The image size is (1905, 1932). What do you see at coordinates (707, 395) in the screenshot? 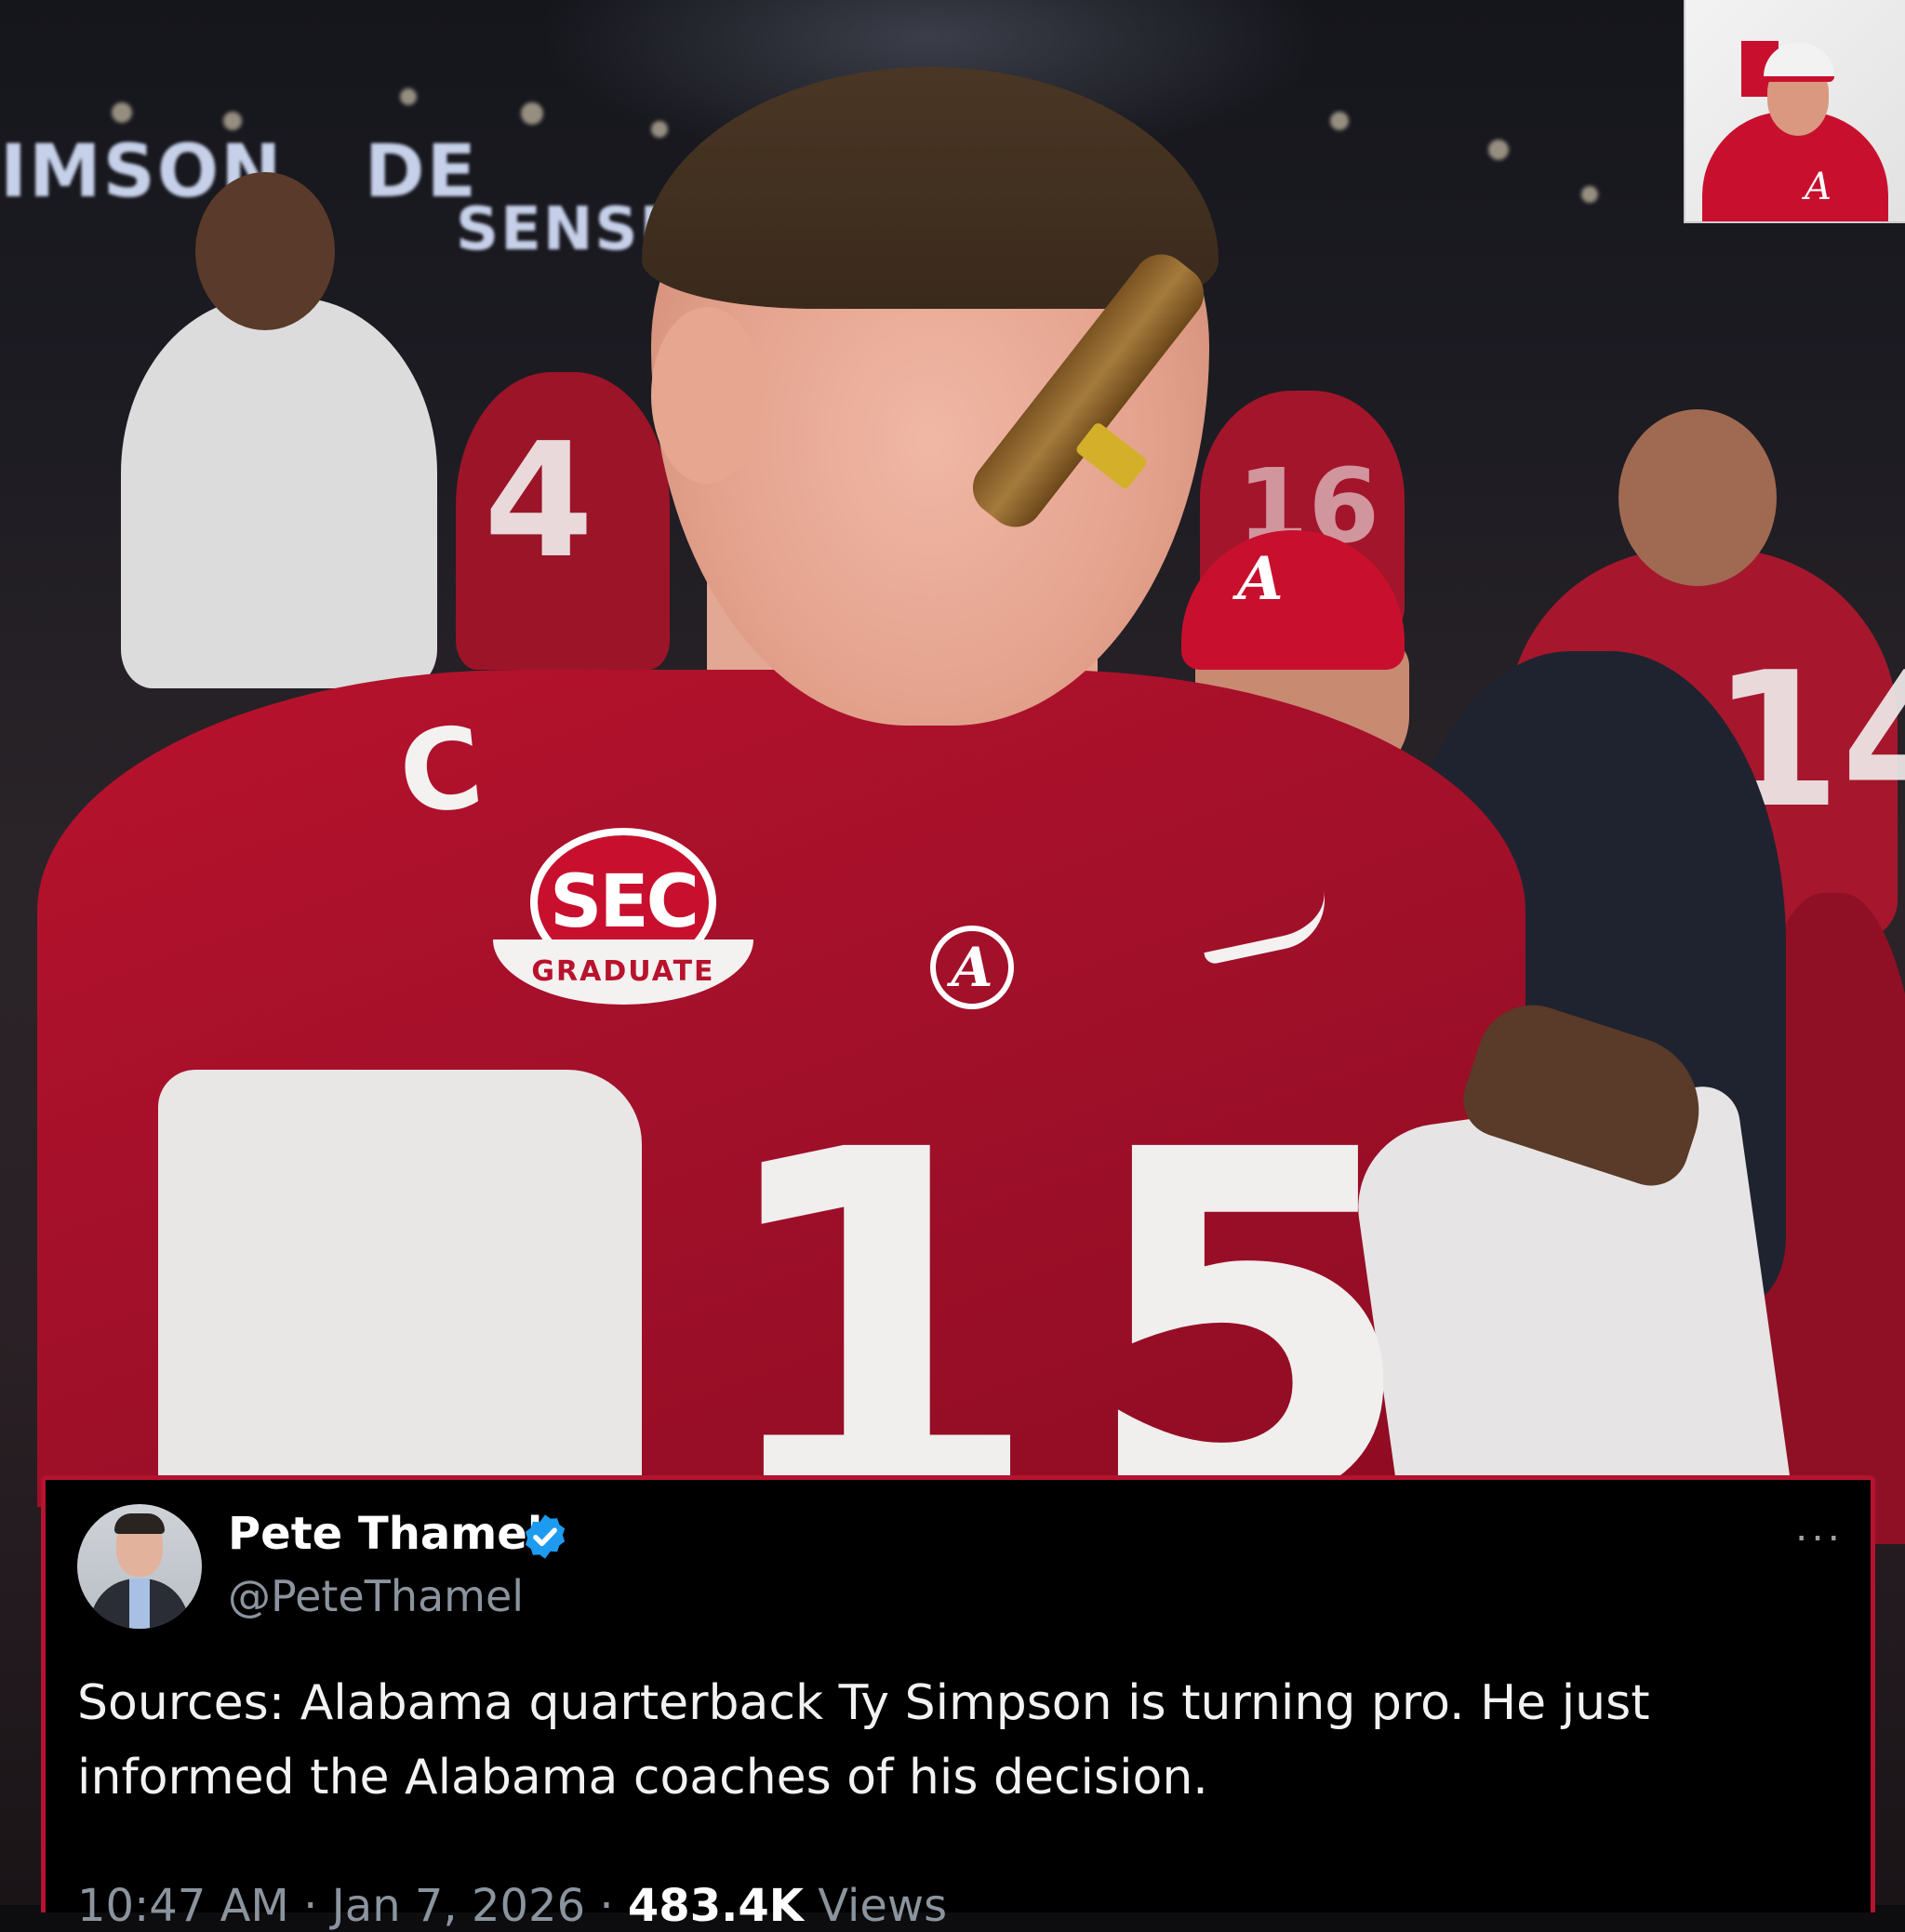
I see `player-ear` at bounding box center [707, 395].